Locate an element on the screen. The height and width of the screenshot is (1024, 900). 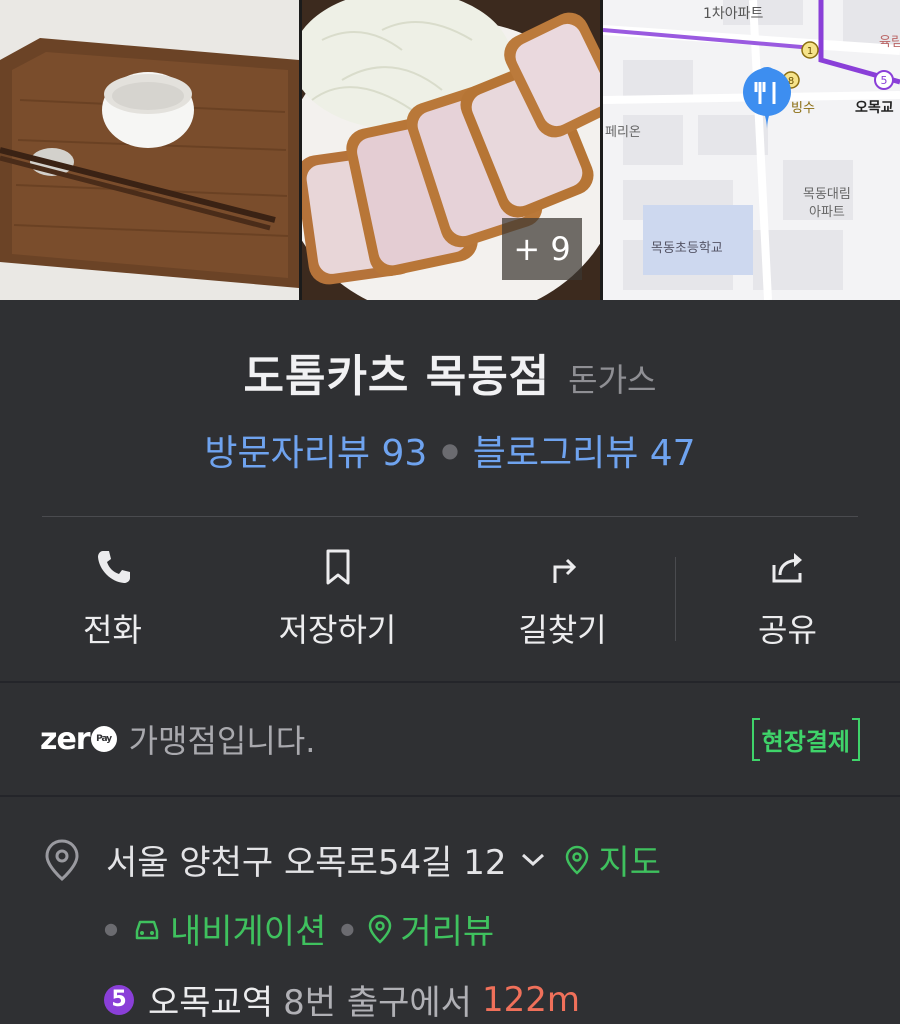
map-label-building1: 페리온 is located at coordinates (623, 132).